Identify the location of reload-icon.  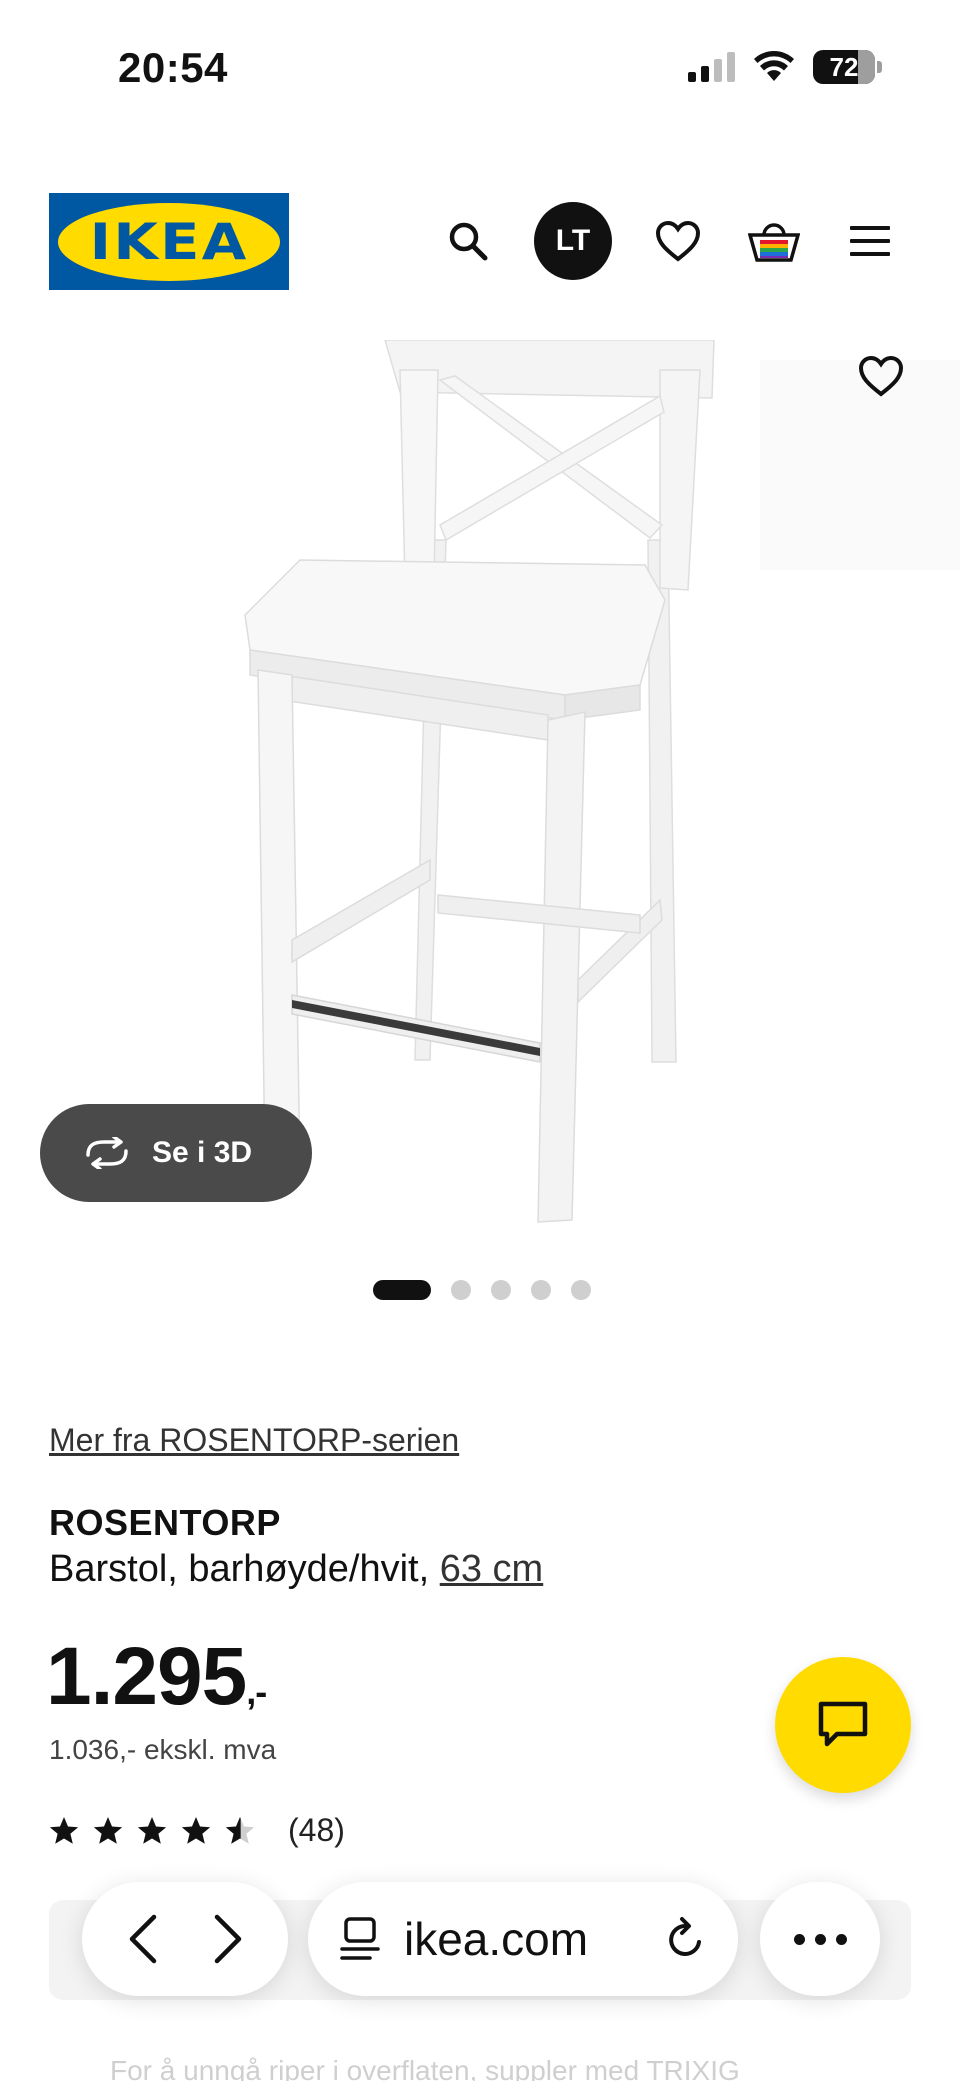
(686, 1939).